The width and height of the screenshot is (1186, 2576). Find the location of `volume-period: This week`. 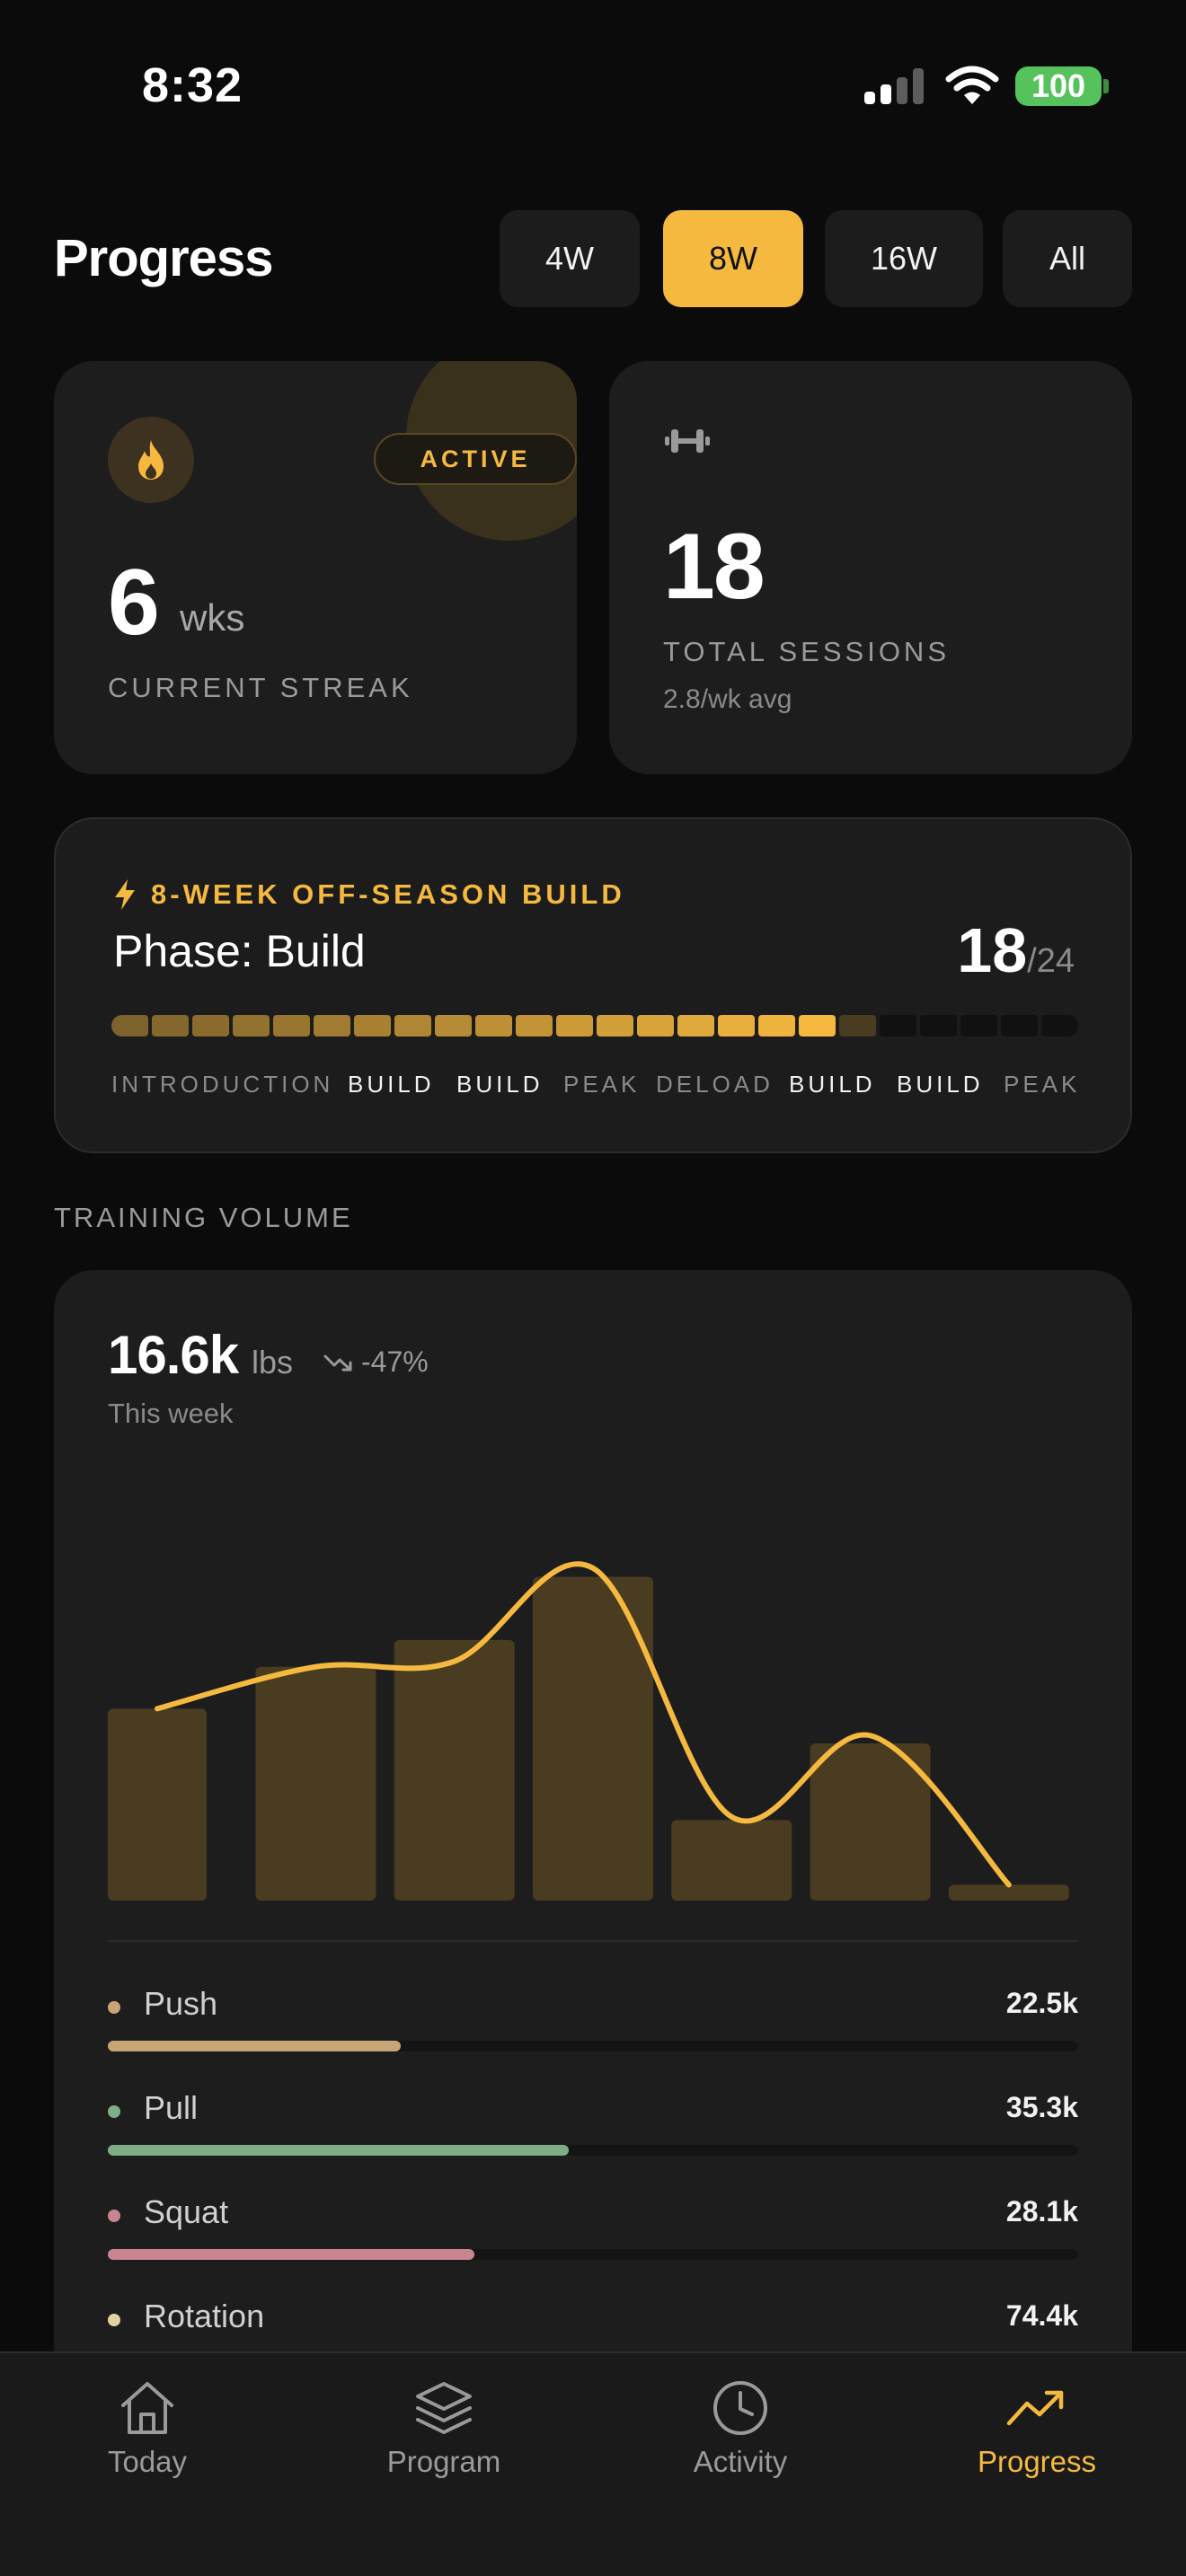

volume-period: This week is located at coordinates (171, 1413).